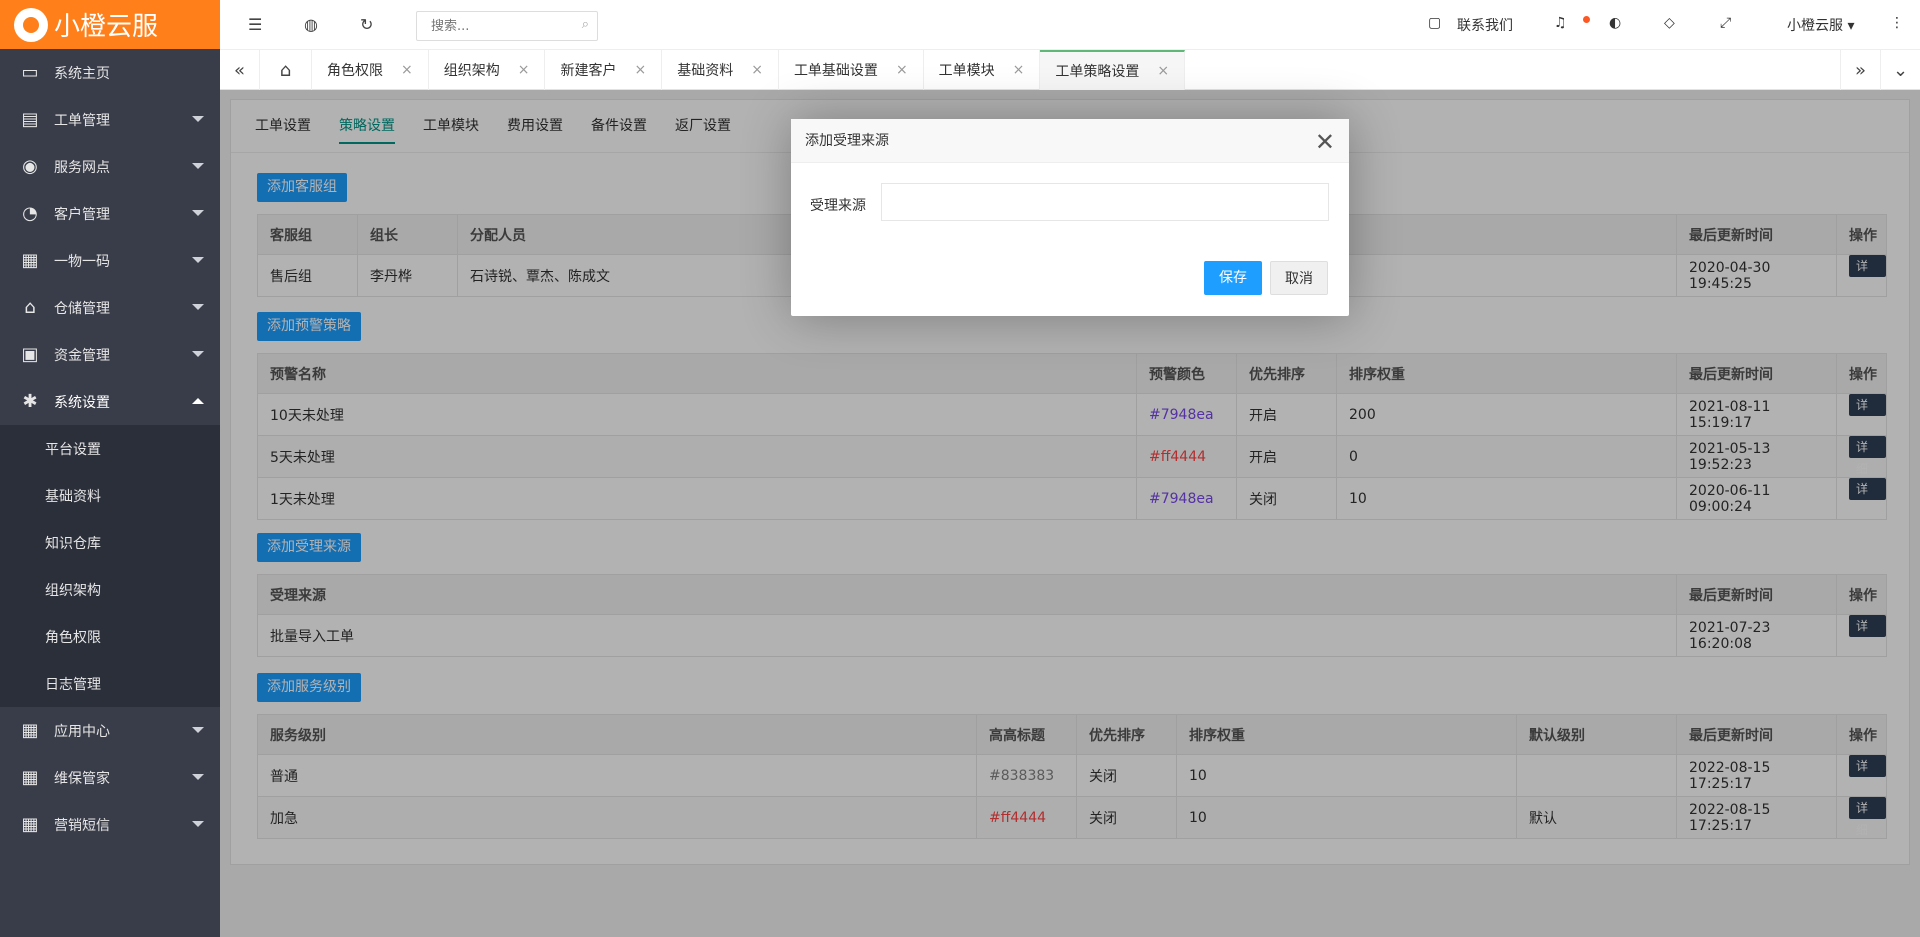  What do you see at coordinates (1725, 23) in the screenshot?
I see `fullscreen-icon: ⤢` at bounding box center [1725, 23].